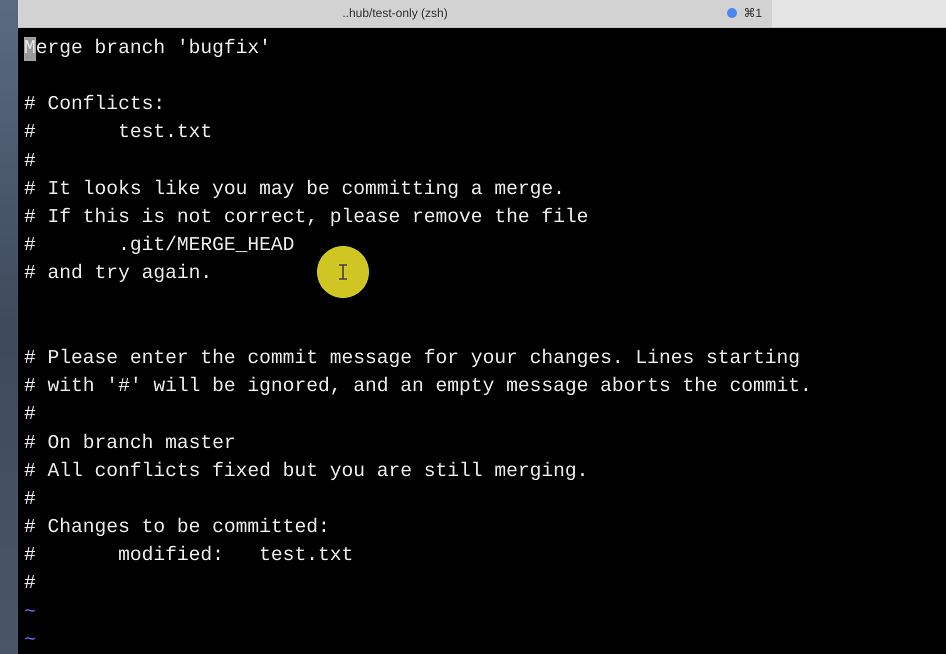  What do you see at coordinates (130, 443) in the screenshot?
I see `editor-line: # On branch master` at bounding box center [130, 443].